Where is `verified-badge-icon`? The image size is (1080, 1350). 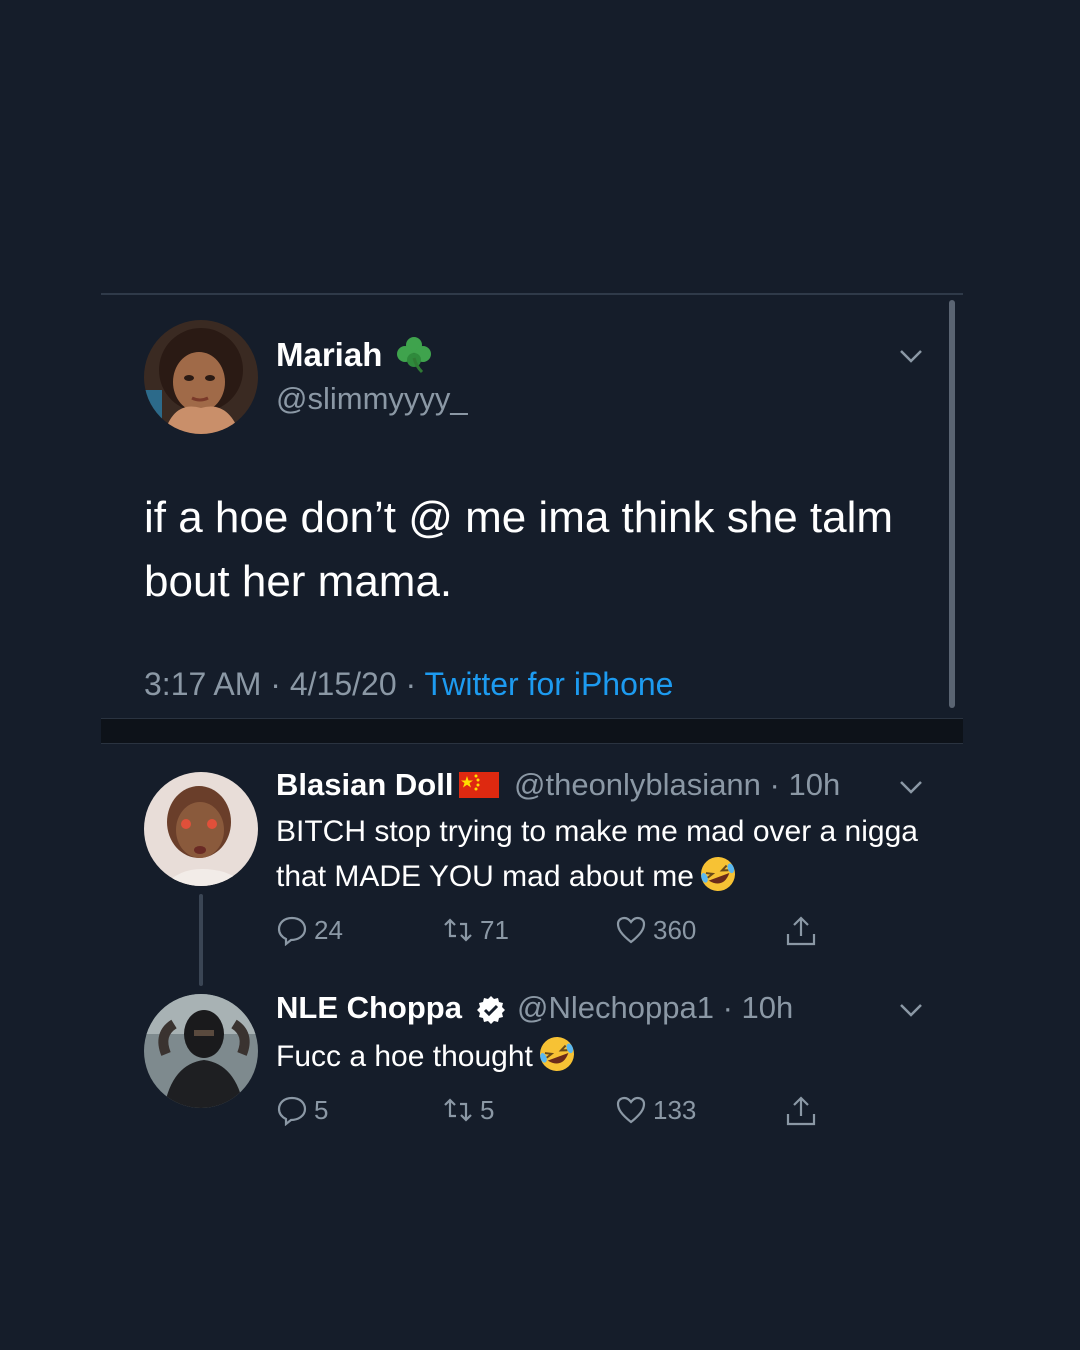 verified-badge-icon is located at coordinates (491, 1010).